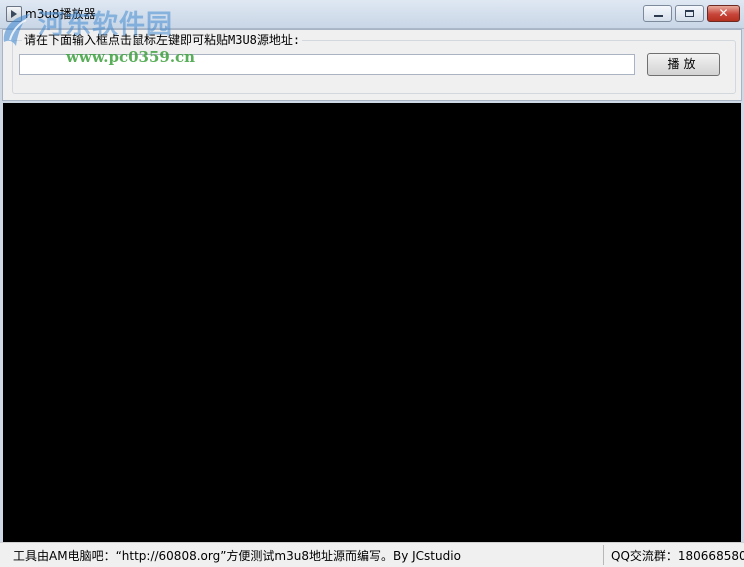 The width and height of the screenshot is (744, 567). I want to click on minimize-icon, so click(658, 16).